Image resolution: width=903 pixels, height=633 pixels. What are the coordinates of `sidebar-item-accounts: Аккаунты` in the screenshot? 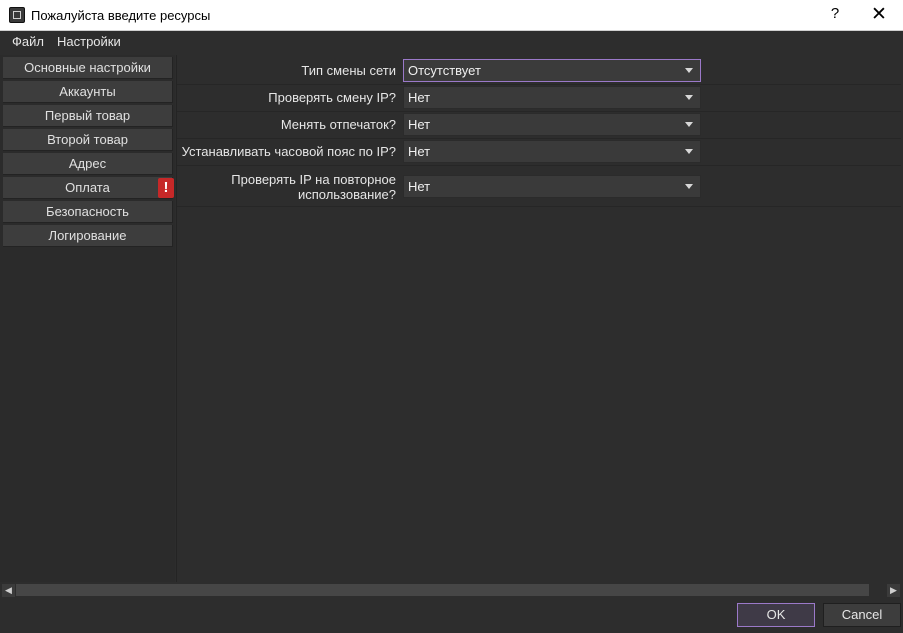 It's located at (88, 92).